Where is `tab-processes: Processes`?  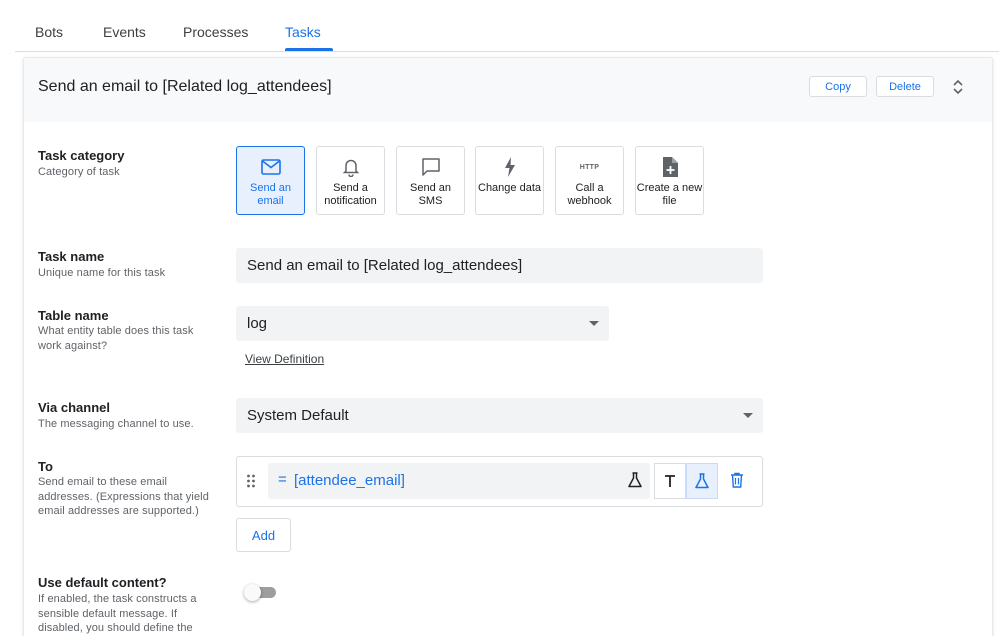 tab-processes: Processes is located at coordinates (215, 32).